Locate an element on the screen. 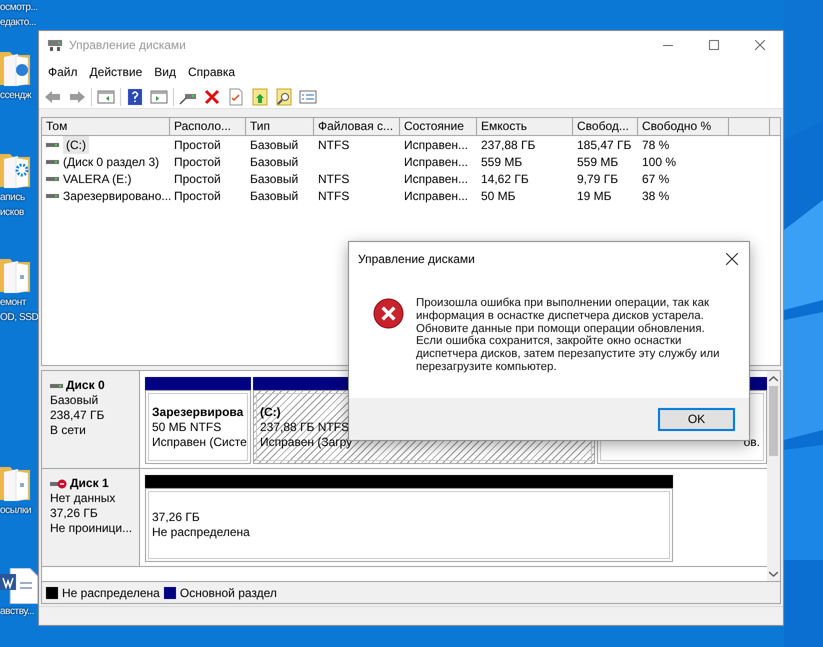 The image size is (823, 647). table-cell: (C:) is located at coordinates (76, 145).